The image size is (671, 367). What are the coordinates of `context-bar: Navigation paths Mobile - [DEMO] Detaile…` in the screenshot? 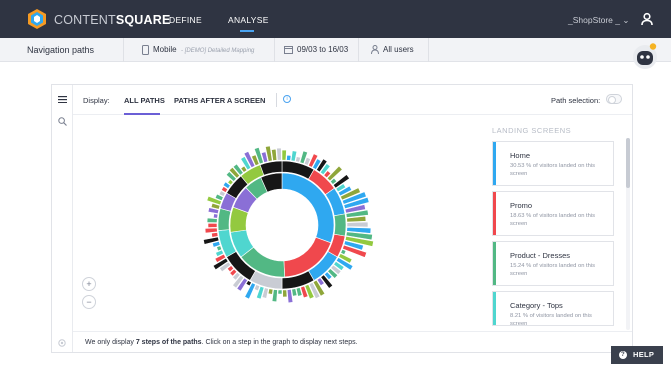 It's located at (335, 50).